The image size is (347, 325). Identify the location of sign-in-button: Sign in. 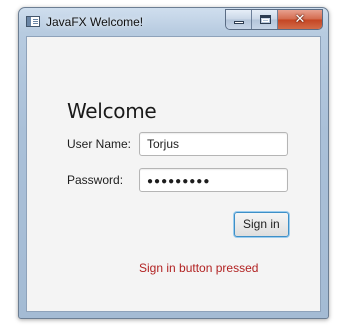
(261, 224).